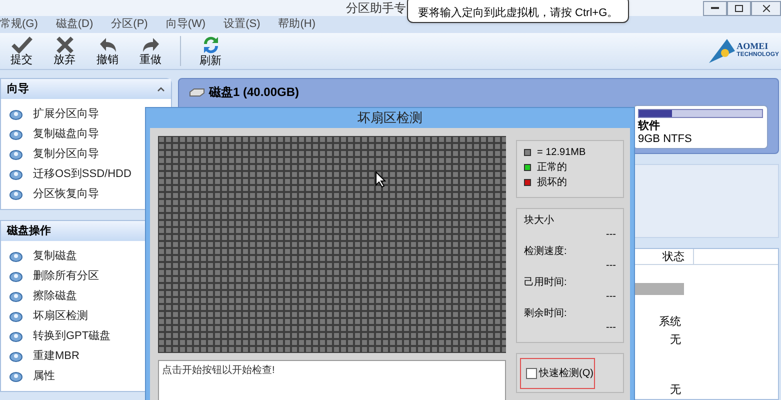 The width and height of the screenshot is (781, 400). I want to click on menu-item: 磁盘(D), so click(75, 24).